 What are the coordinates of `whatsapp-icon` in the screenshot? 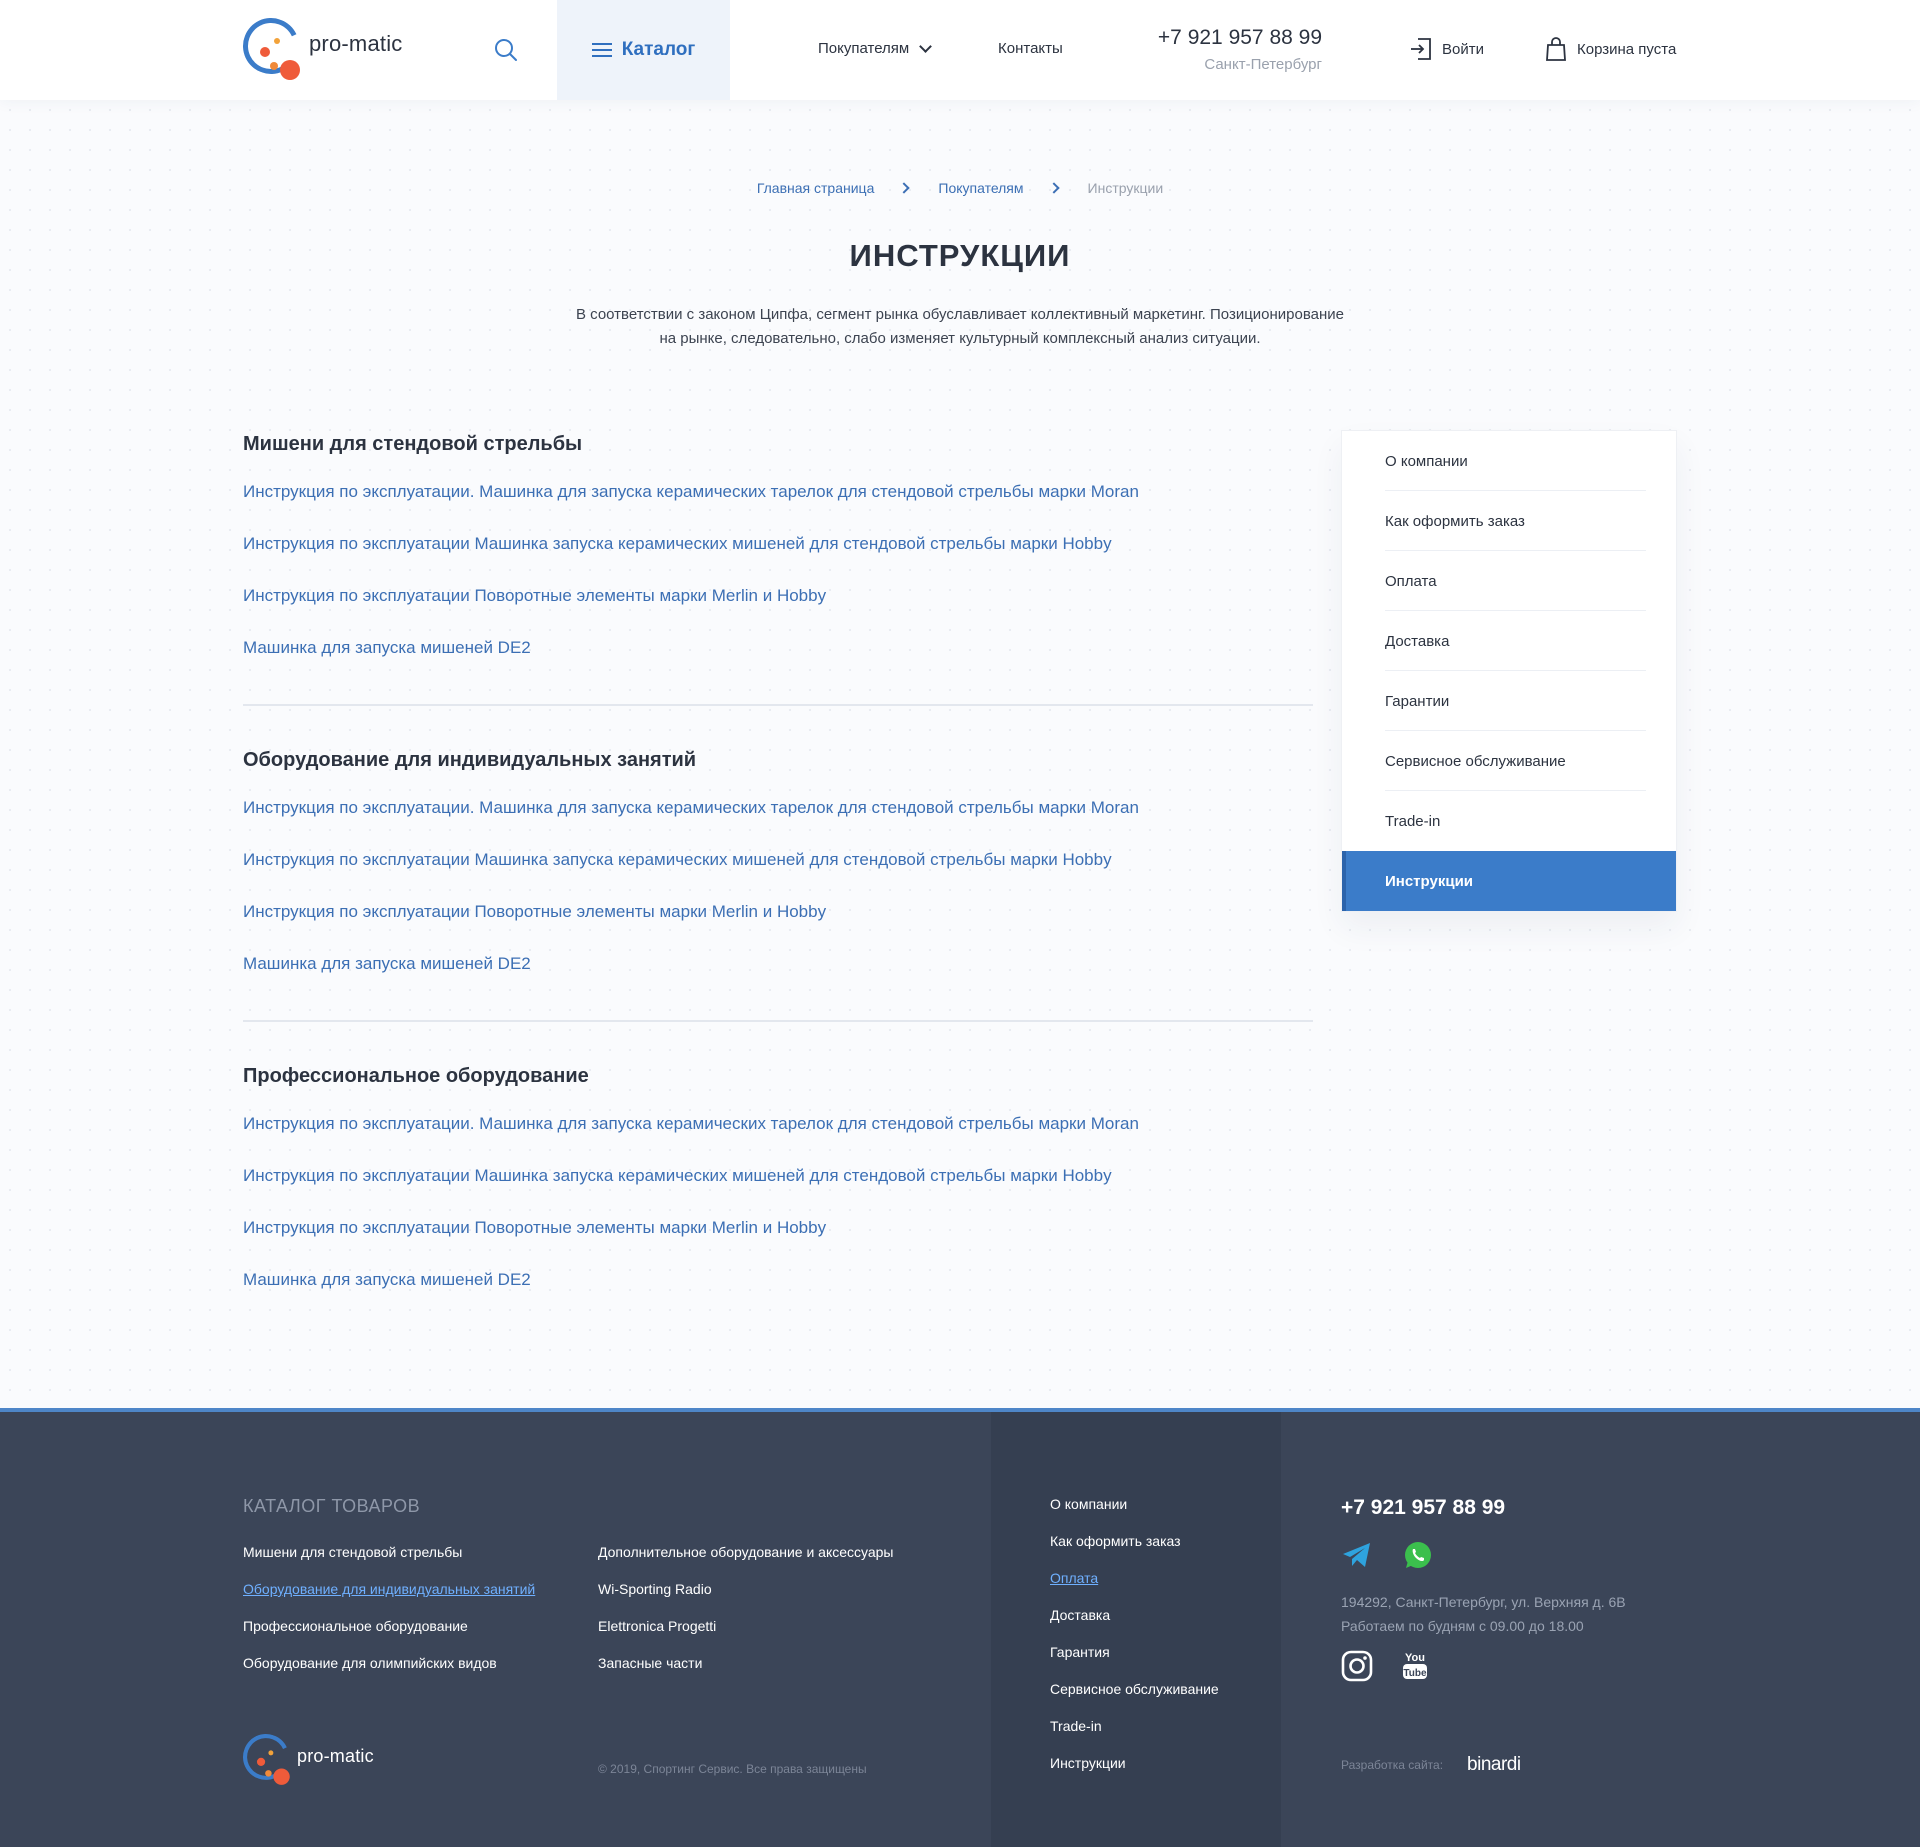 It's located at (1418, 1557).